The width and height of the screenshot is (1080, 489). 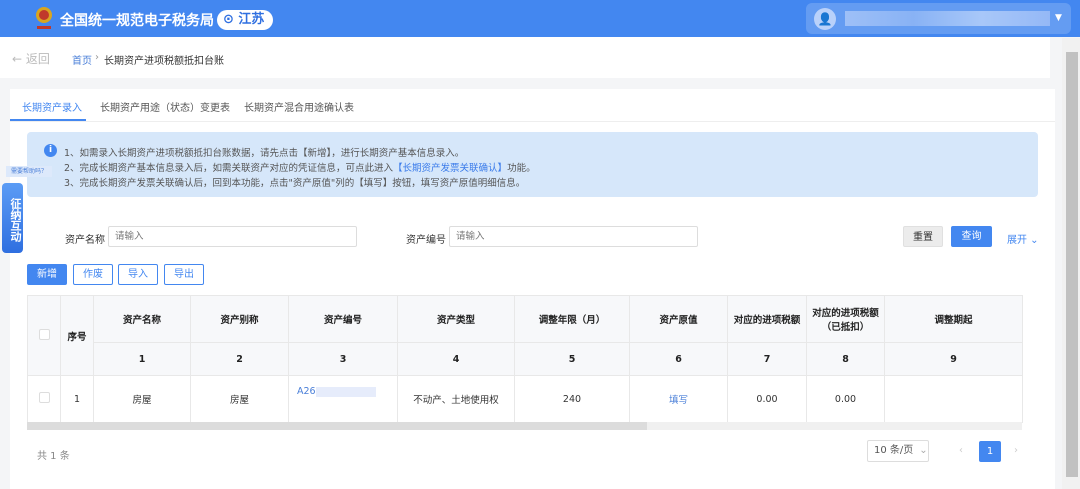 I want to click on col-number: 7, so click(x=767, y=359).